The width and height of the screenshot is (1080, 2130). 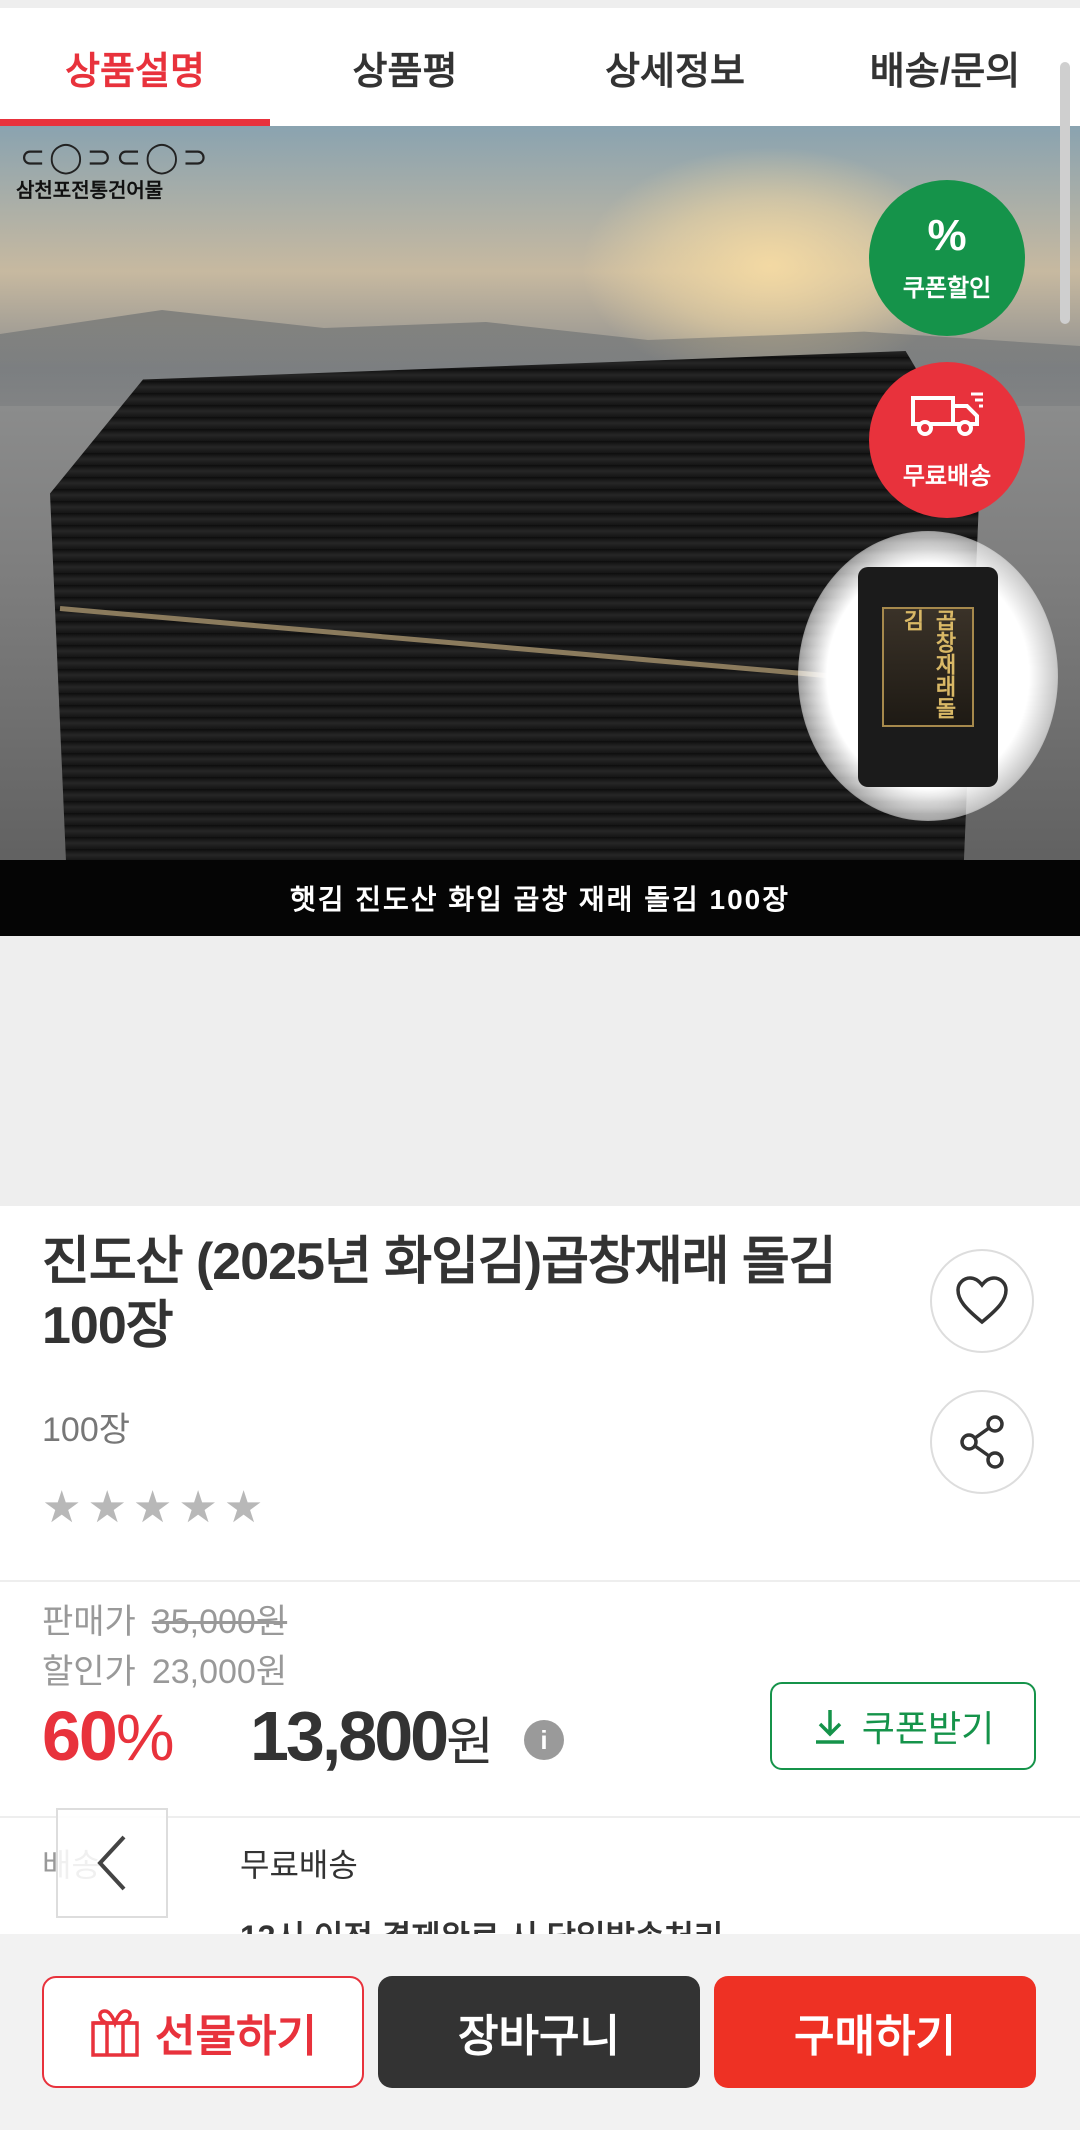 What do you see at coordinates (928, 1728) in the screenshot?
I see `get-coupon-label: 쿠폰받기` at bounding box center [928, 1728].